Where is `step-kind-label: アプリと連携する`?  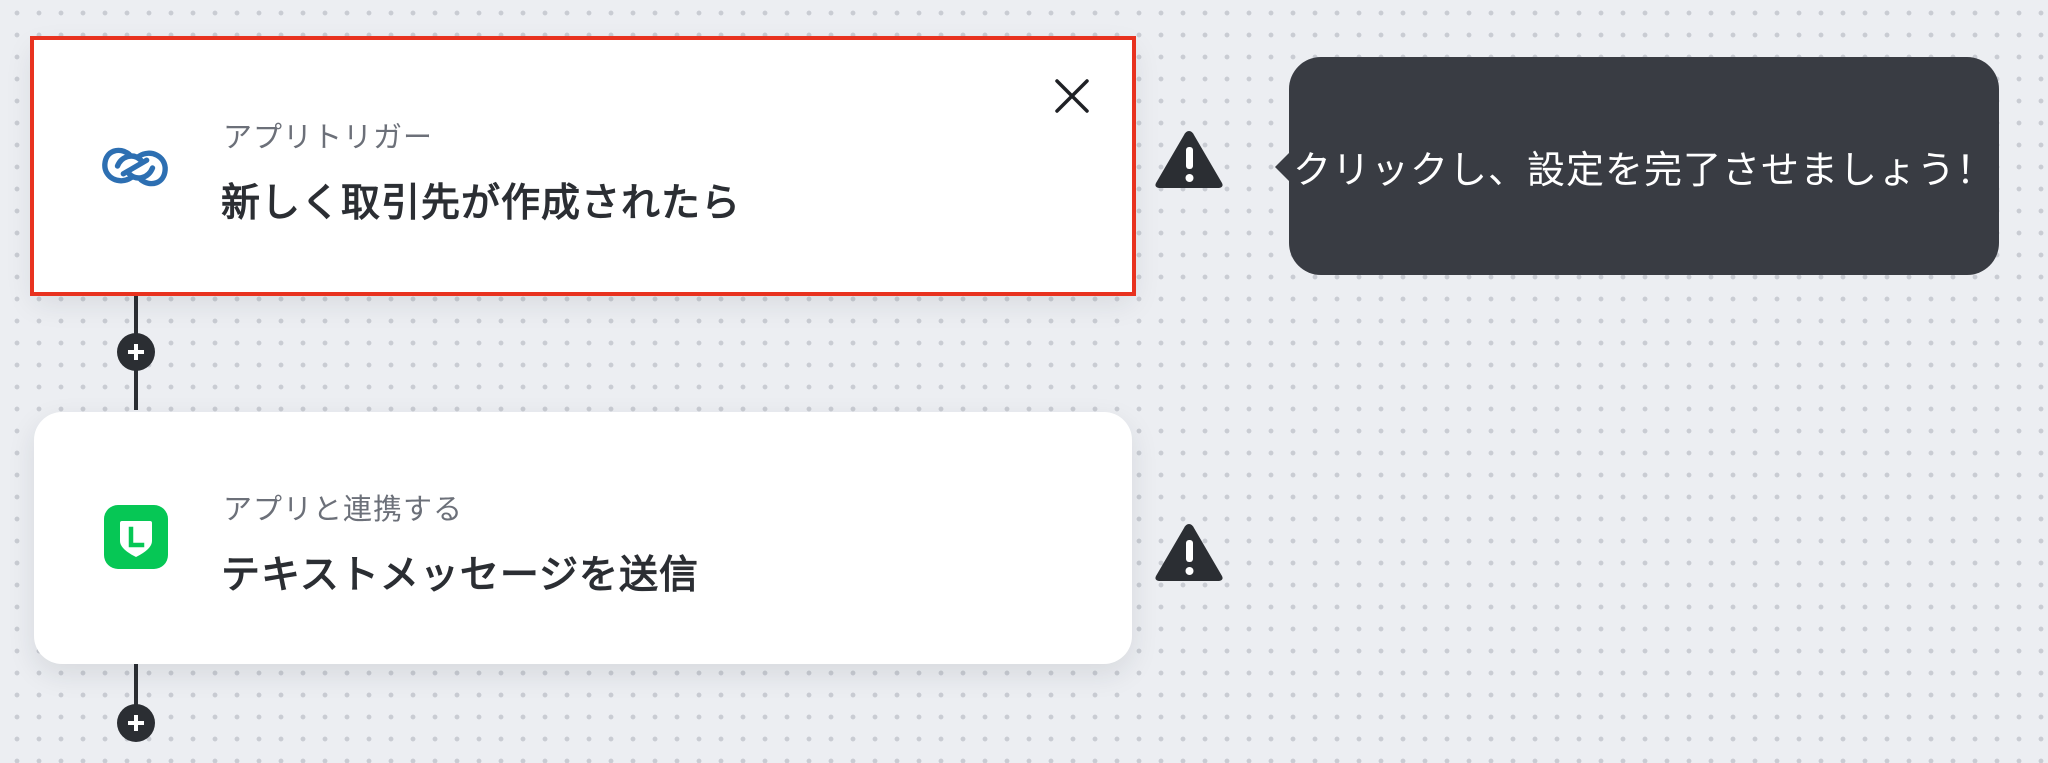 step-kind-label: アプリと連携する is located at coordinates (343, 509).